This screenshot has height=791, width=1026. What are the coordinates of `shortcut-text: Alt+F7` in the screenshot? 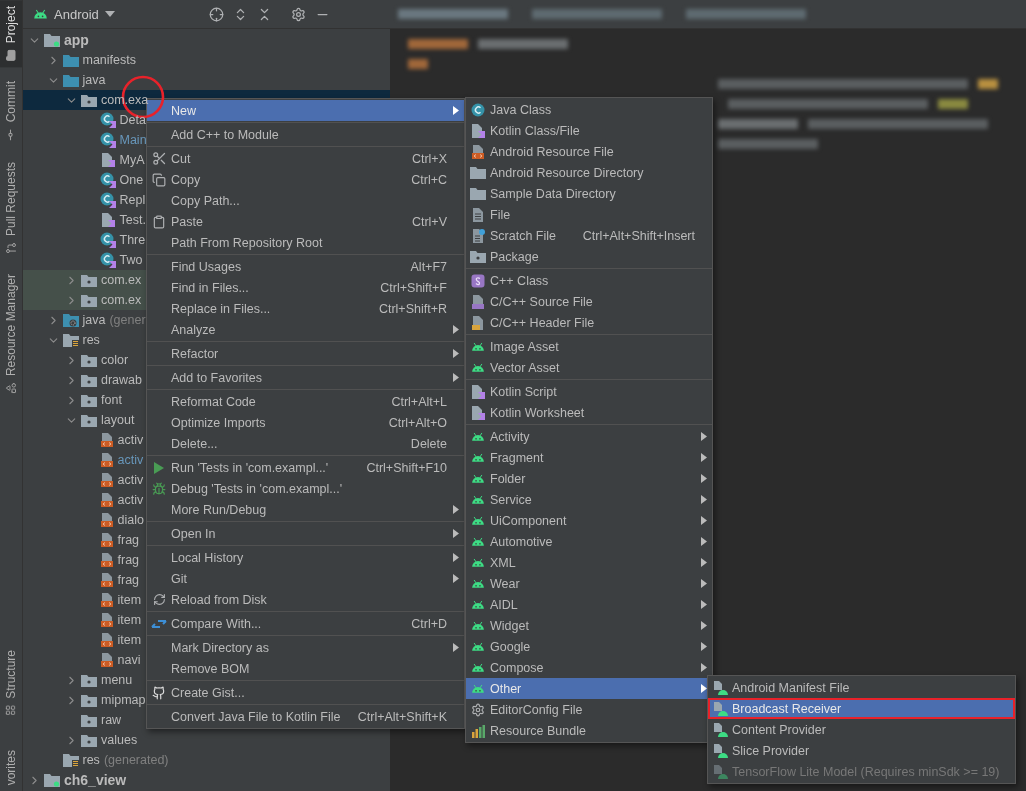 It's located at (428, 266).